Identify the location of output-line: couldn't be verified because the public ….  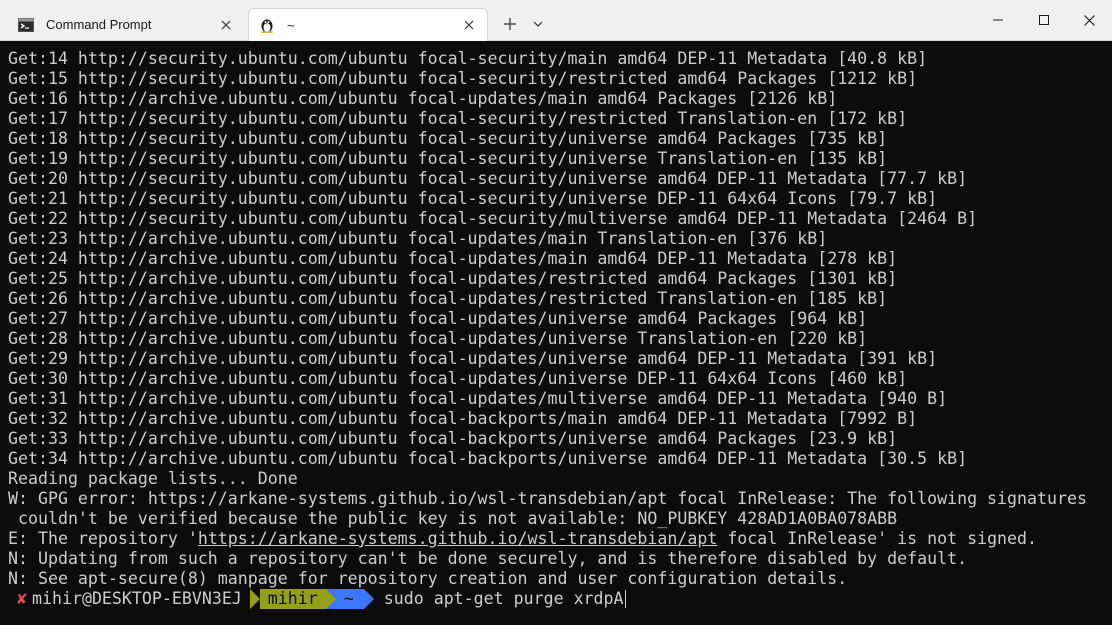
(453, 518).